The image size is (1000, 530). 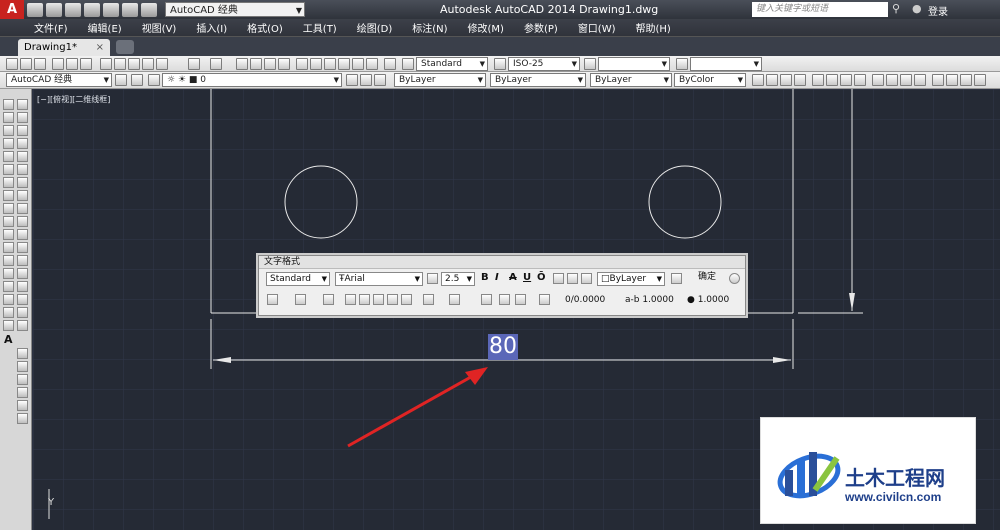 What do you see at coordinates (59, 80) in the screenshot?
I see `workspace-select: AutoCAD 经典 ▼` at bounding box center [59, 80].